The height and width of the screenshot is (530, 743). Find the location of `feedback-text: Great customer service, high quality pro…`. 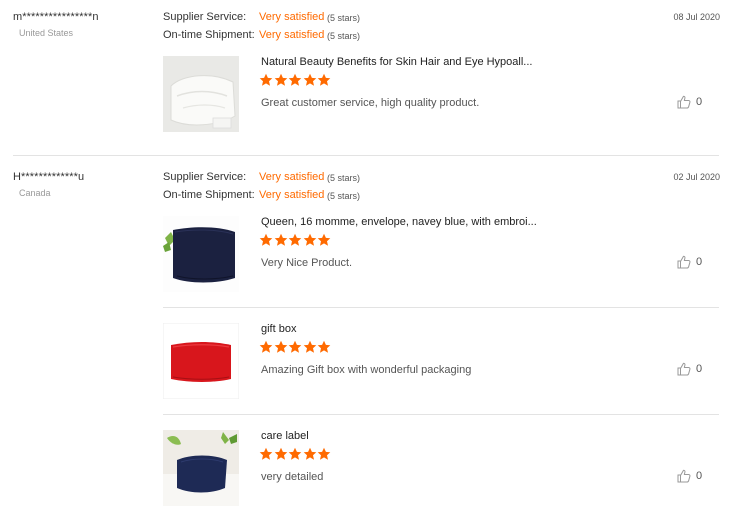

feedback-text: Great customer service, high quality pro… is located at coordinates (370, 103).